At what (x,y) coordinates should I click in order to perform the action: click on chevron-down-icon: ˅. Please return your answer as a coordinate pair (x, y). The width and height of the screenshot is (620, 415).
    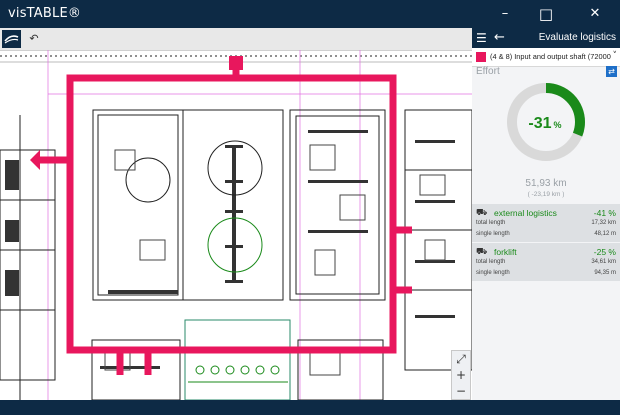
    Looking at the image, I should click on (615, 56).